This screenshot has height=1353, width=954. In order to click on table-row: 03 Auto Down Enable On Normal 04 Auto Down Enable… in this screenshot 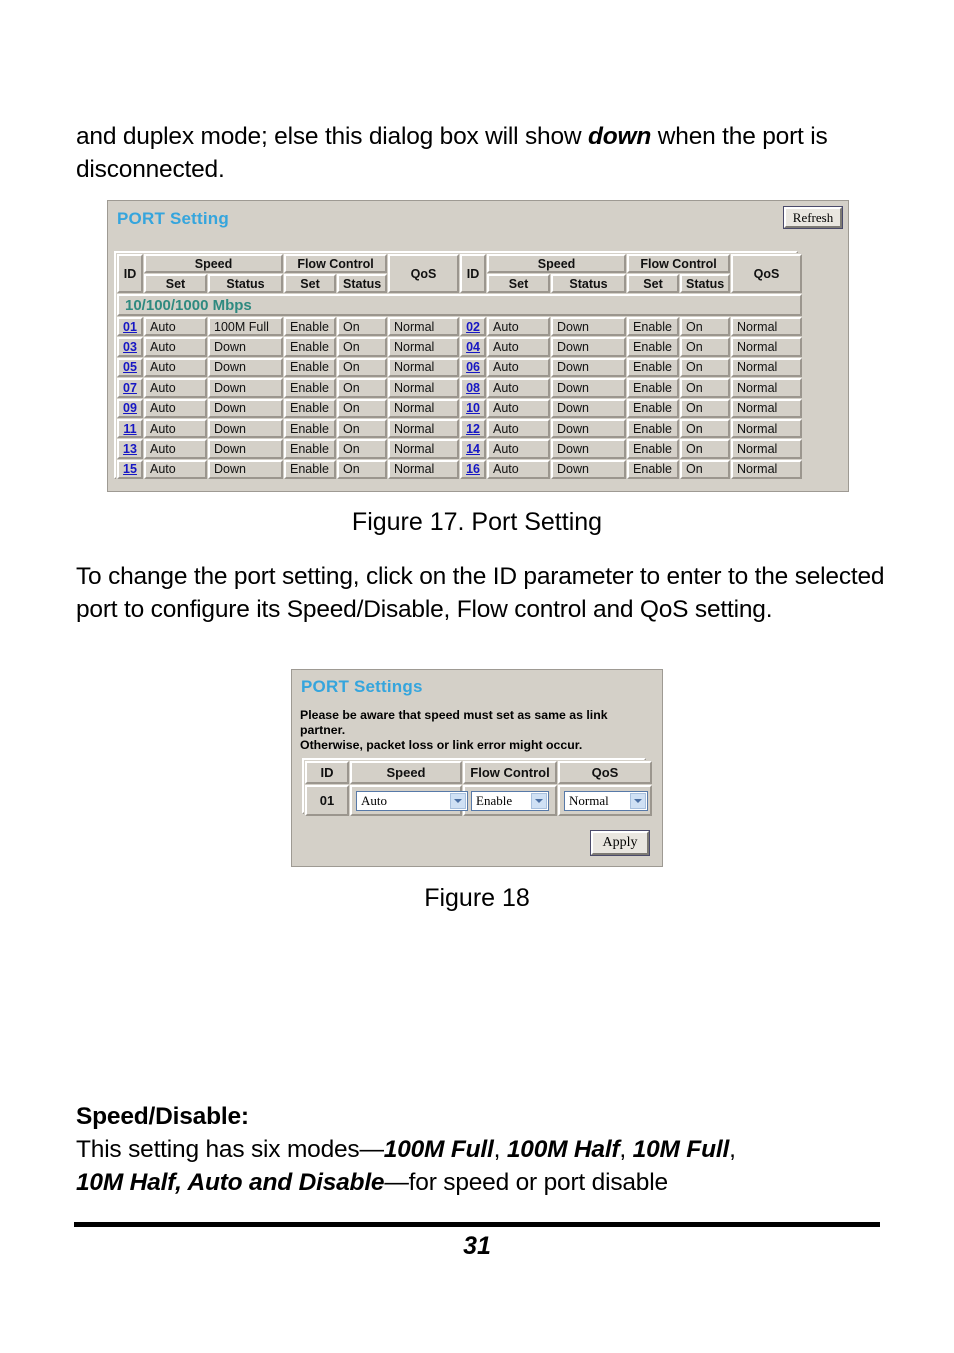, I will do `click(460, 347)`.